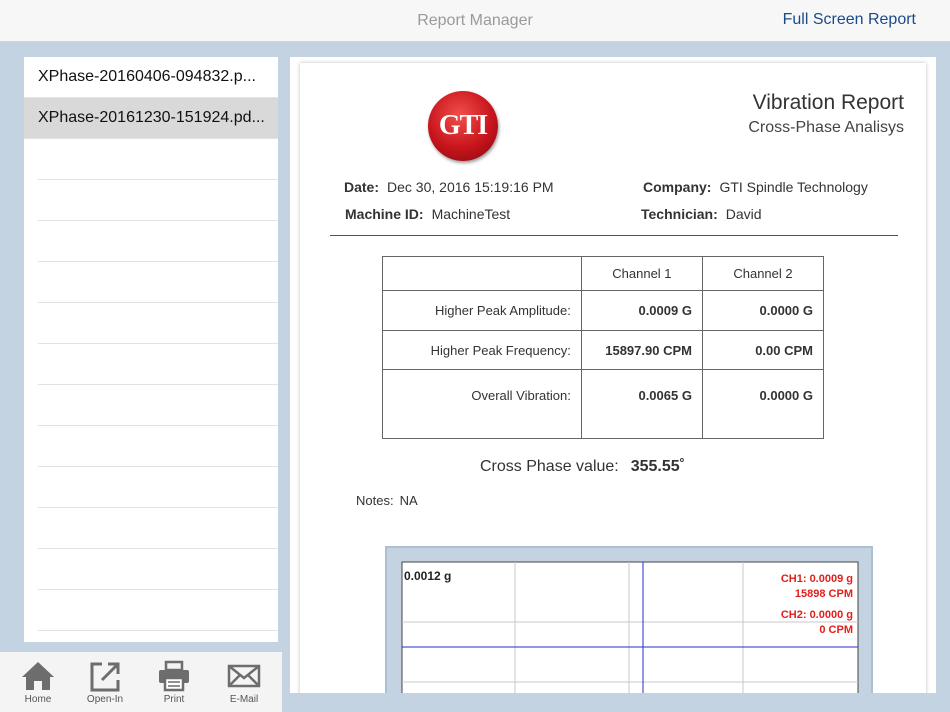 This screenshot has height=712, width=950. I want to click on table-header-cell: Channel 1, so click(641, 273).